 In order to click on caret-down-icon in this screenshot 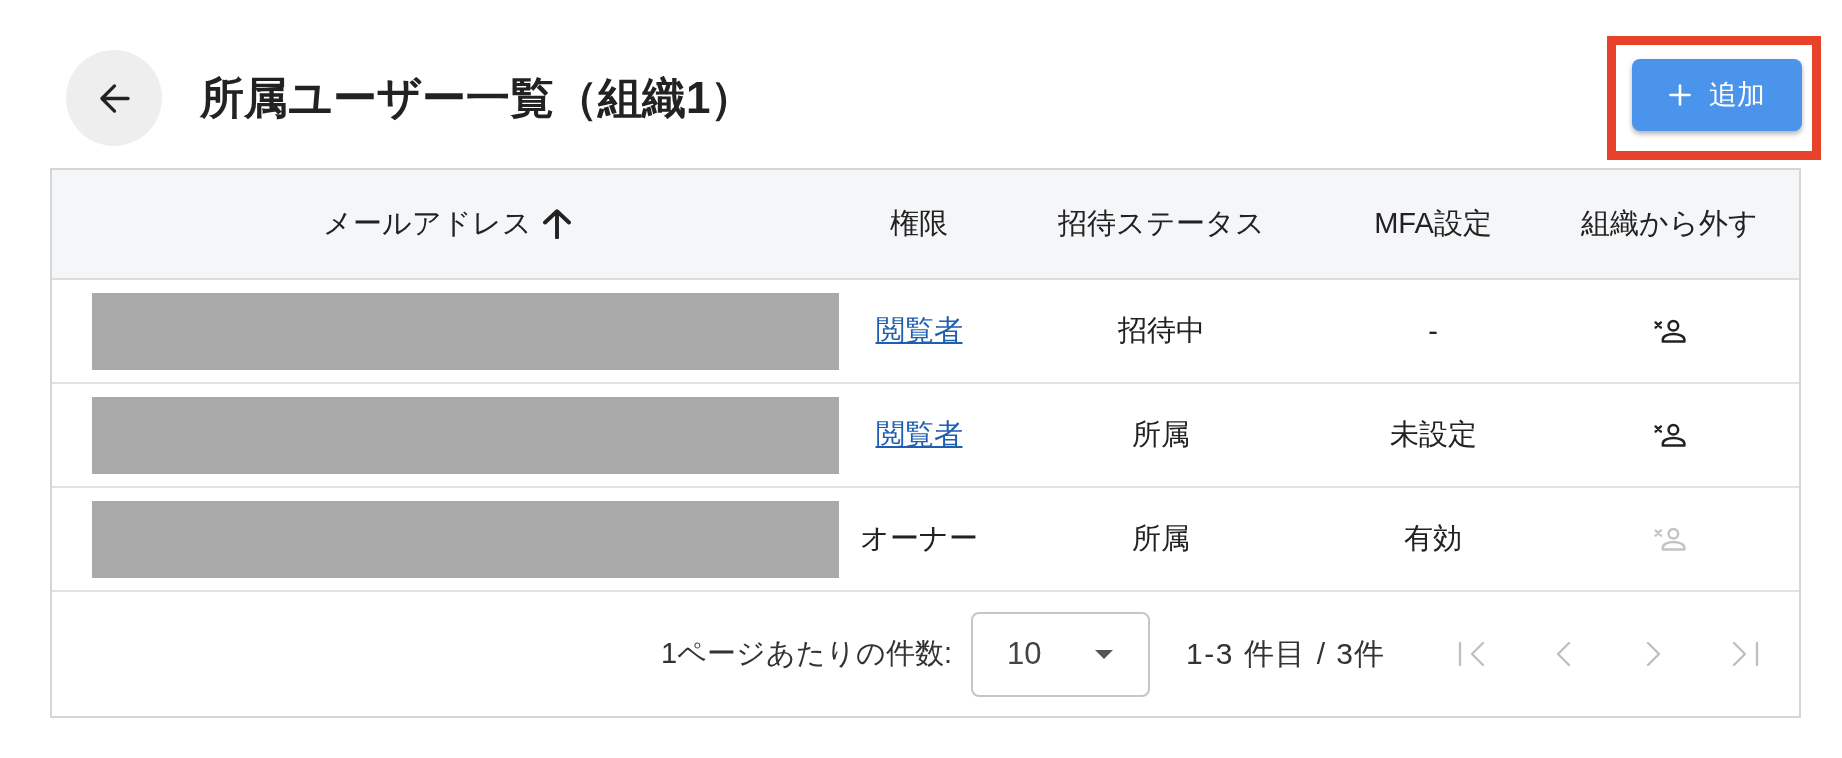, I will do `click(1104, 654)`.